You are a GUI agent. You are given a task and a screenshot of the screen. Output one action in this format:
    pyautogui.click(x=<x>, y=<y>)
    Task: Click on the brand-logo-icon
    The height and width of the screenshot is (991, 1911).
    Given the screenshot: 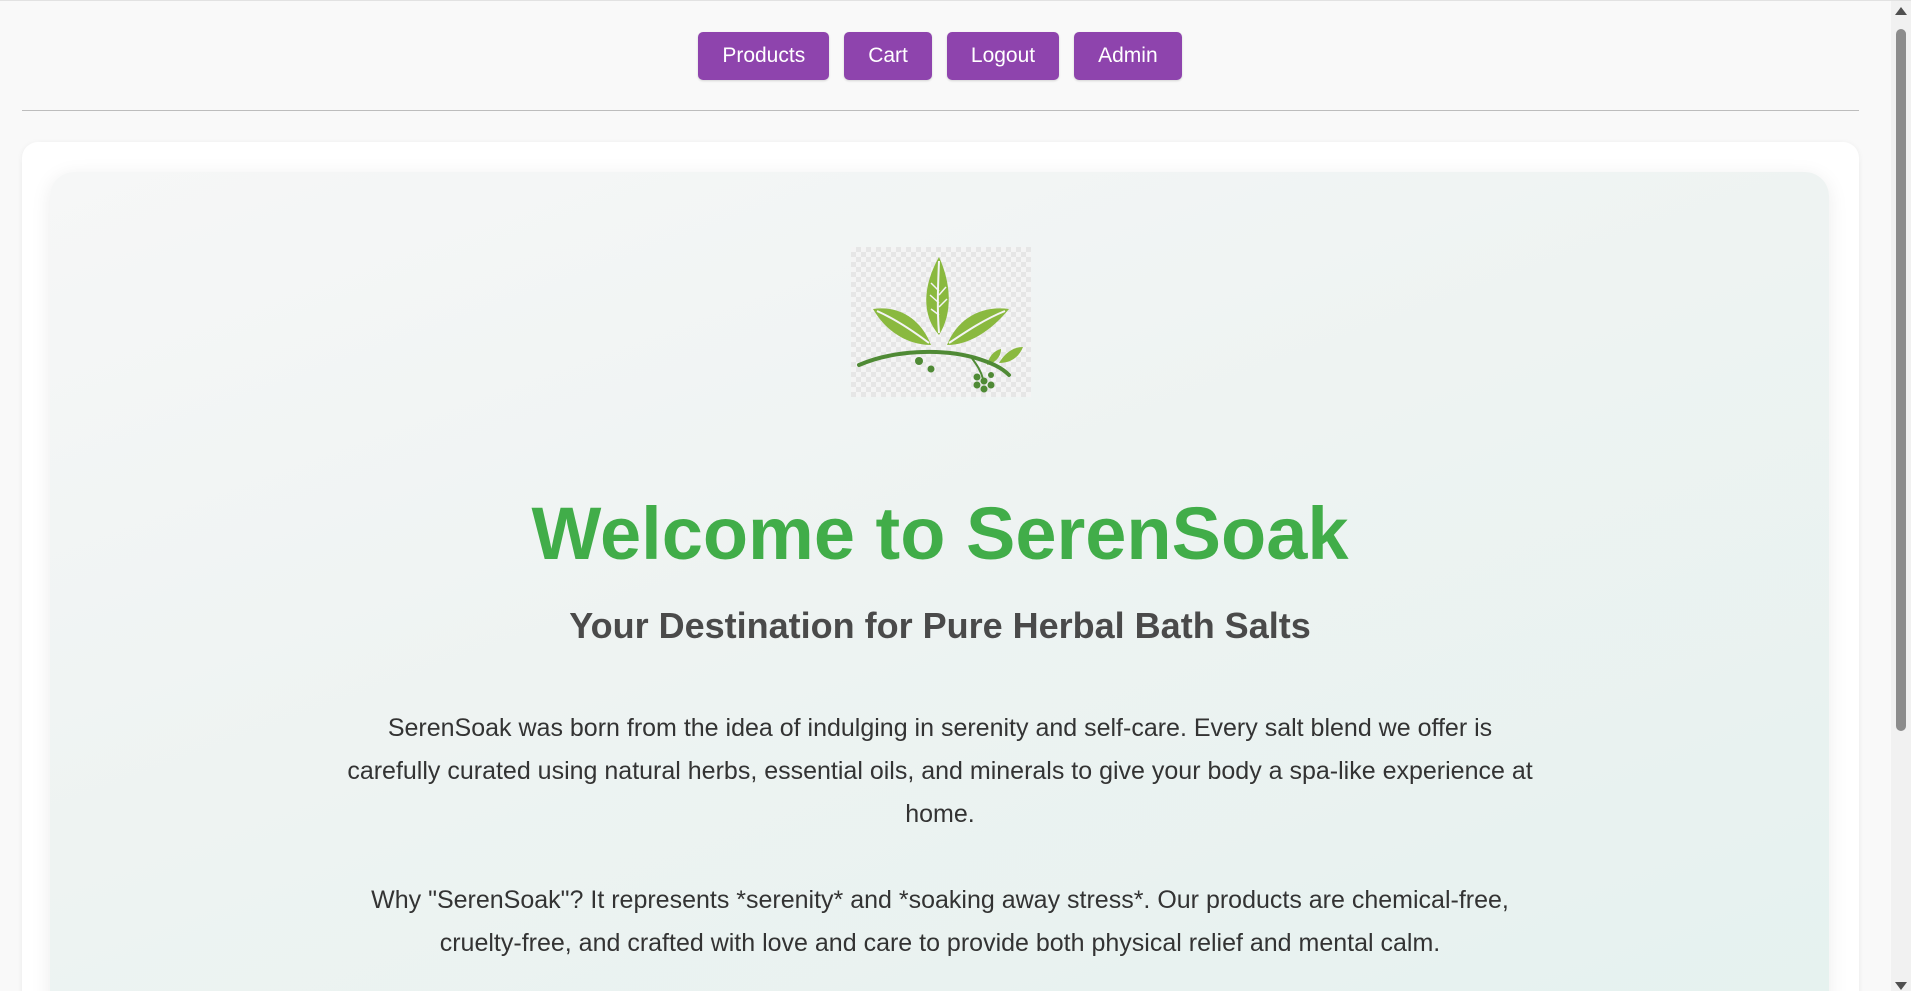 What is the action you would take?
    pyautogui.click(x=941, y=322)
    